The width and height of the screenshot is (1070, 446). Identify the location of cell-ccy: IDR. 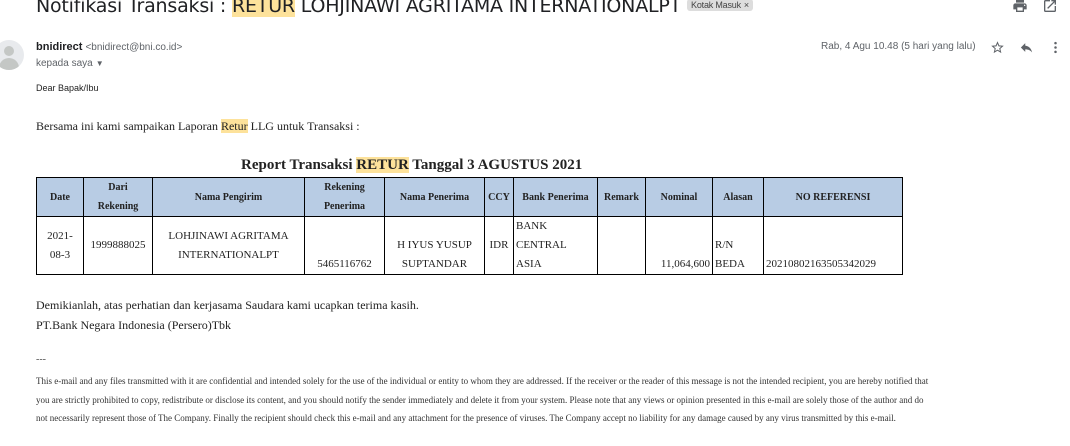
(499, 245).